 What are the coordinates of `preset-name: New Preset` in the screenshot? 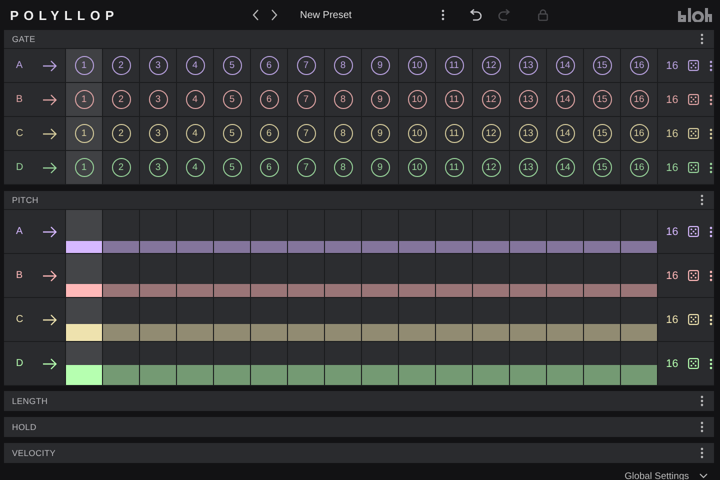 It's located at (326, 15).